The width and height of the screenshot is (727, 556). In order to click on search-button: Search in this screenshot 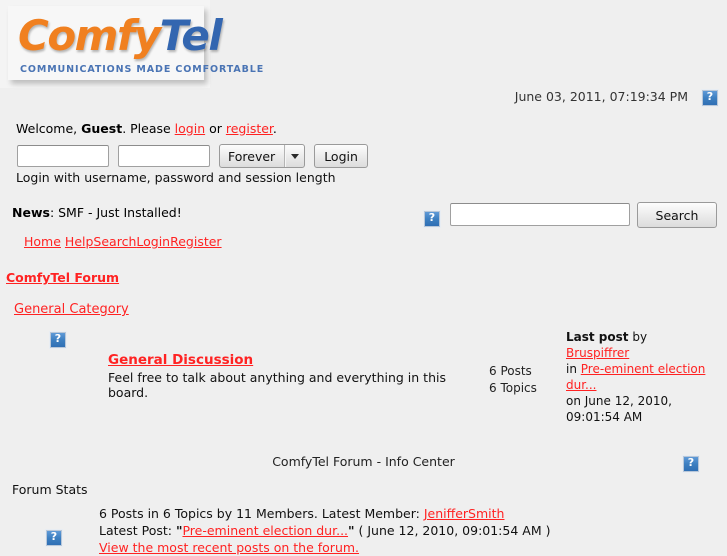, I will do `click(677, 215)`.